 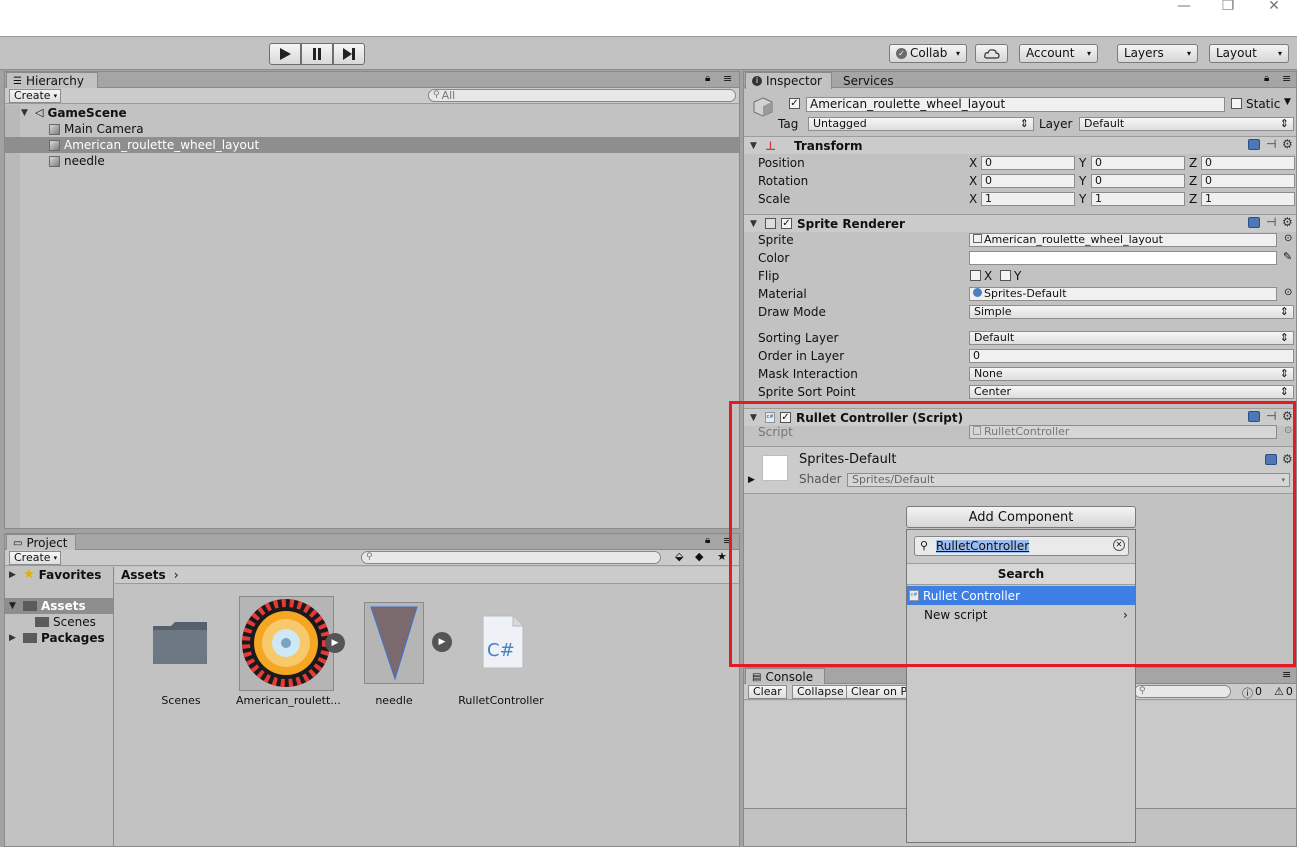 What do you see at coordinates (1020, 145) in the screenshot?
I see `transform-header: ▼ ⊥ Transform` at bounding box center [1020, 145].